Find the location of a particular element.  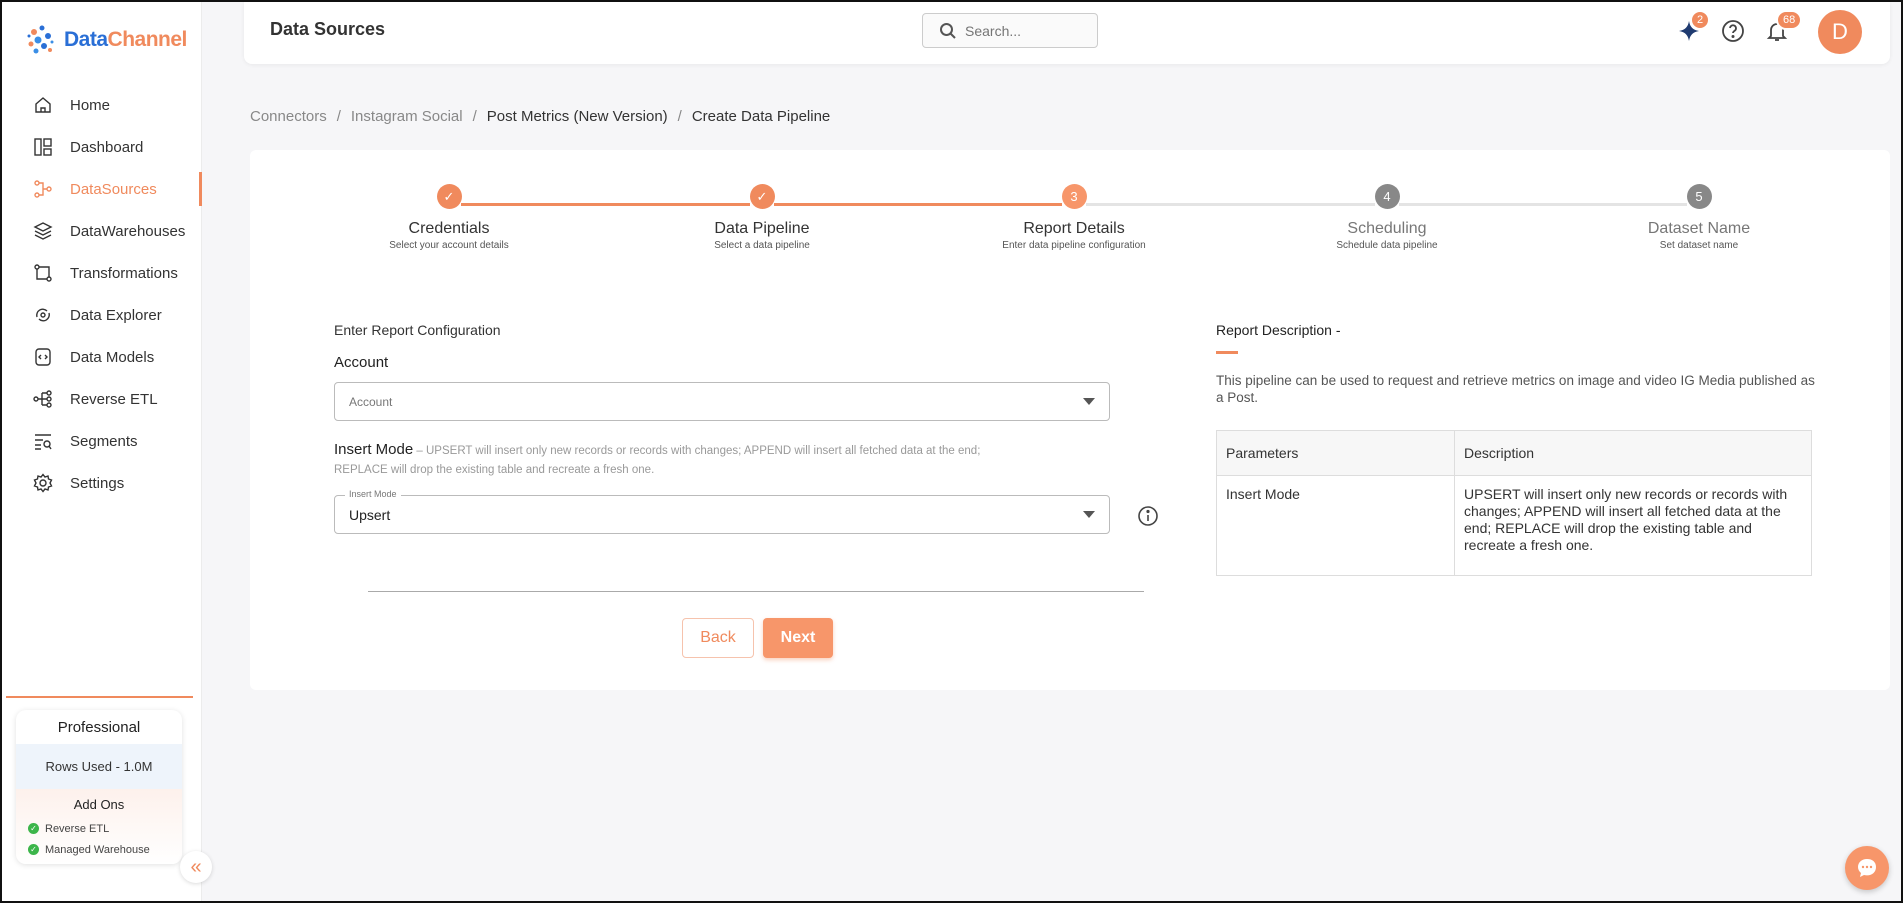

sidebar-item-transformations: Transformations is located at coordinates (102, 273).